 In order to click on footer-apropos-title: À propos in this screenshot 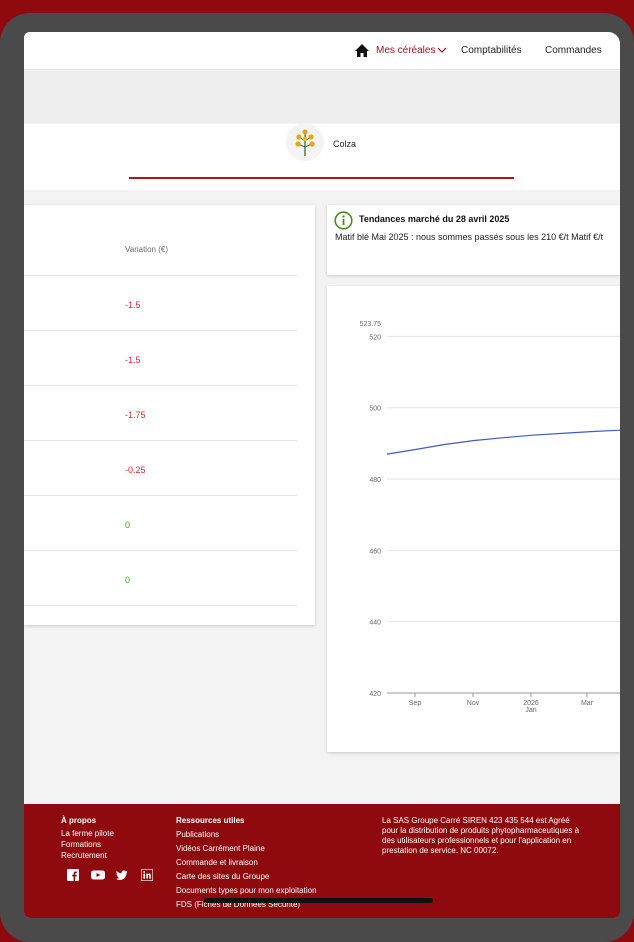, I will do `click(79, 820)`.